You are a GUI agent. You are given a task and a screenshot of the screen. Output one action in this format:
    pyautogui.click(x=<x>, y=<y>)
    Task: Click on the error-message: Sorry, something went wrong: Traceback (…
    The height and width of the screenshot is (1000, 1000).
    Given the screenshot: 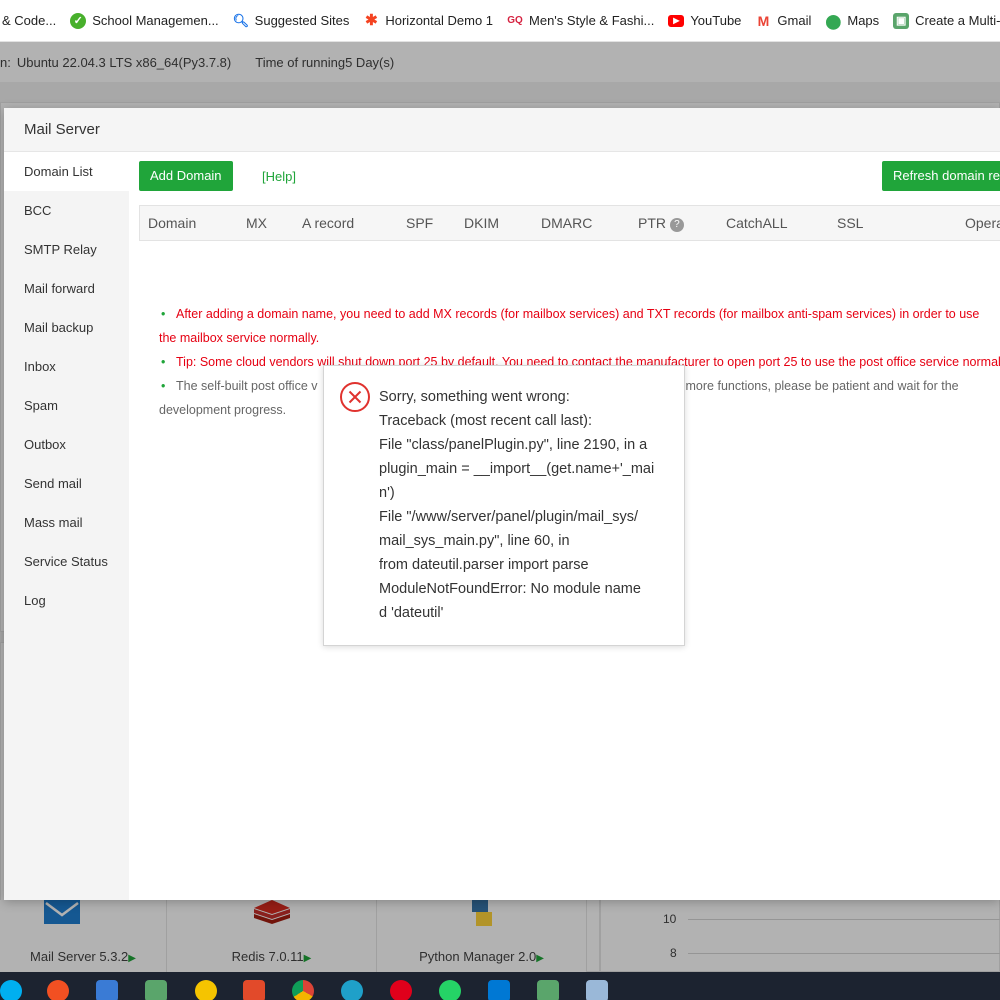 What is the action you would take?
    pyautogui.click(x=525, y=505)
    